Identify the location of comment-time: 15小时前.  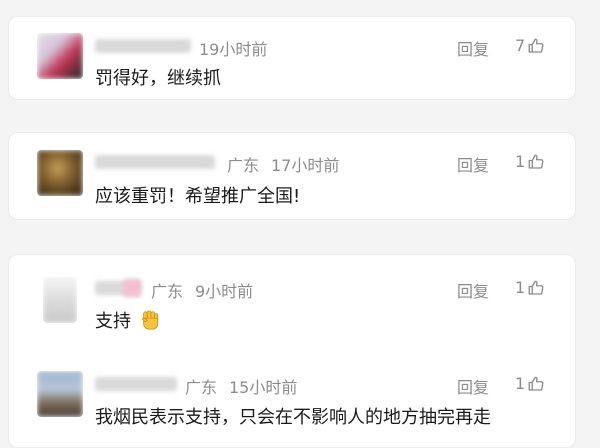
(263, 387).